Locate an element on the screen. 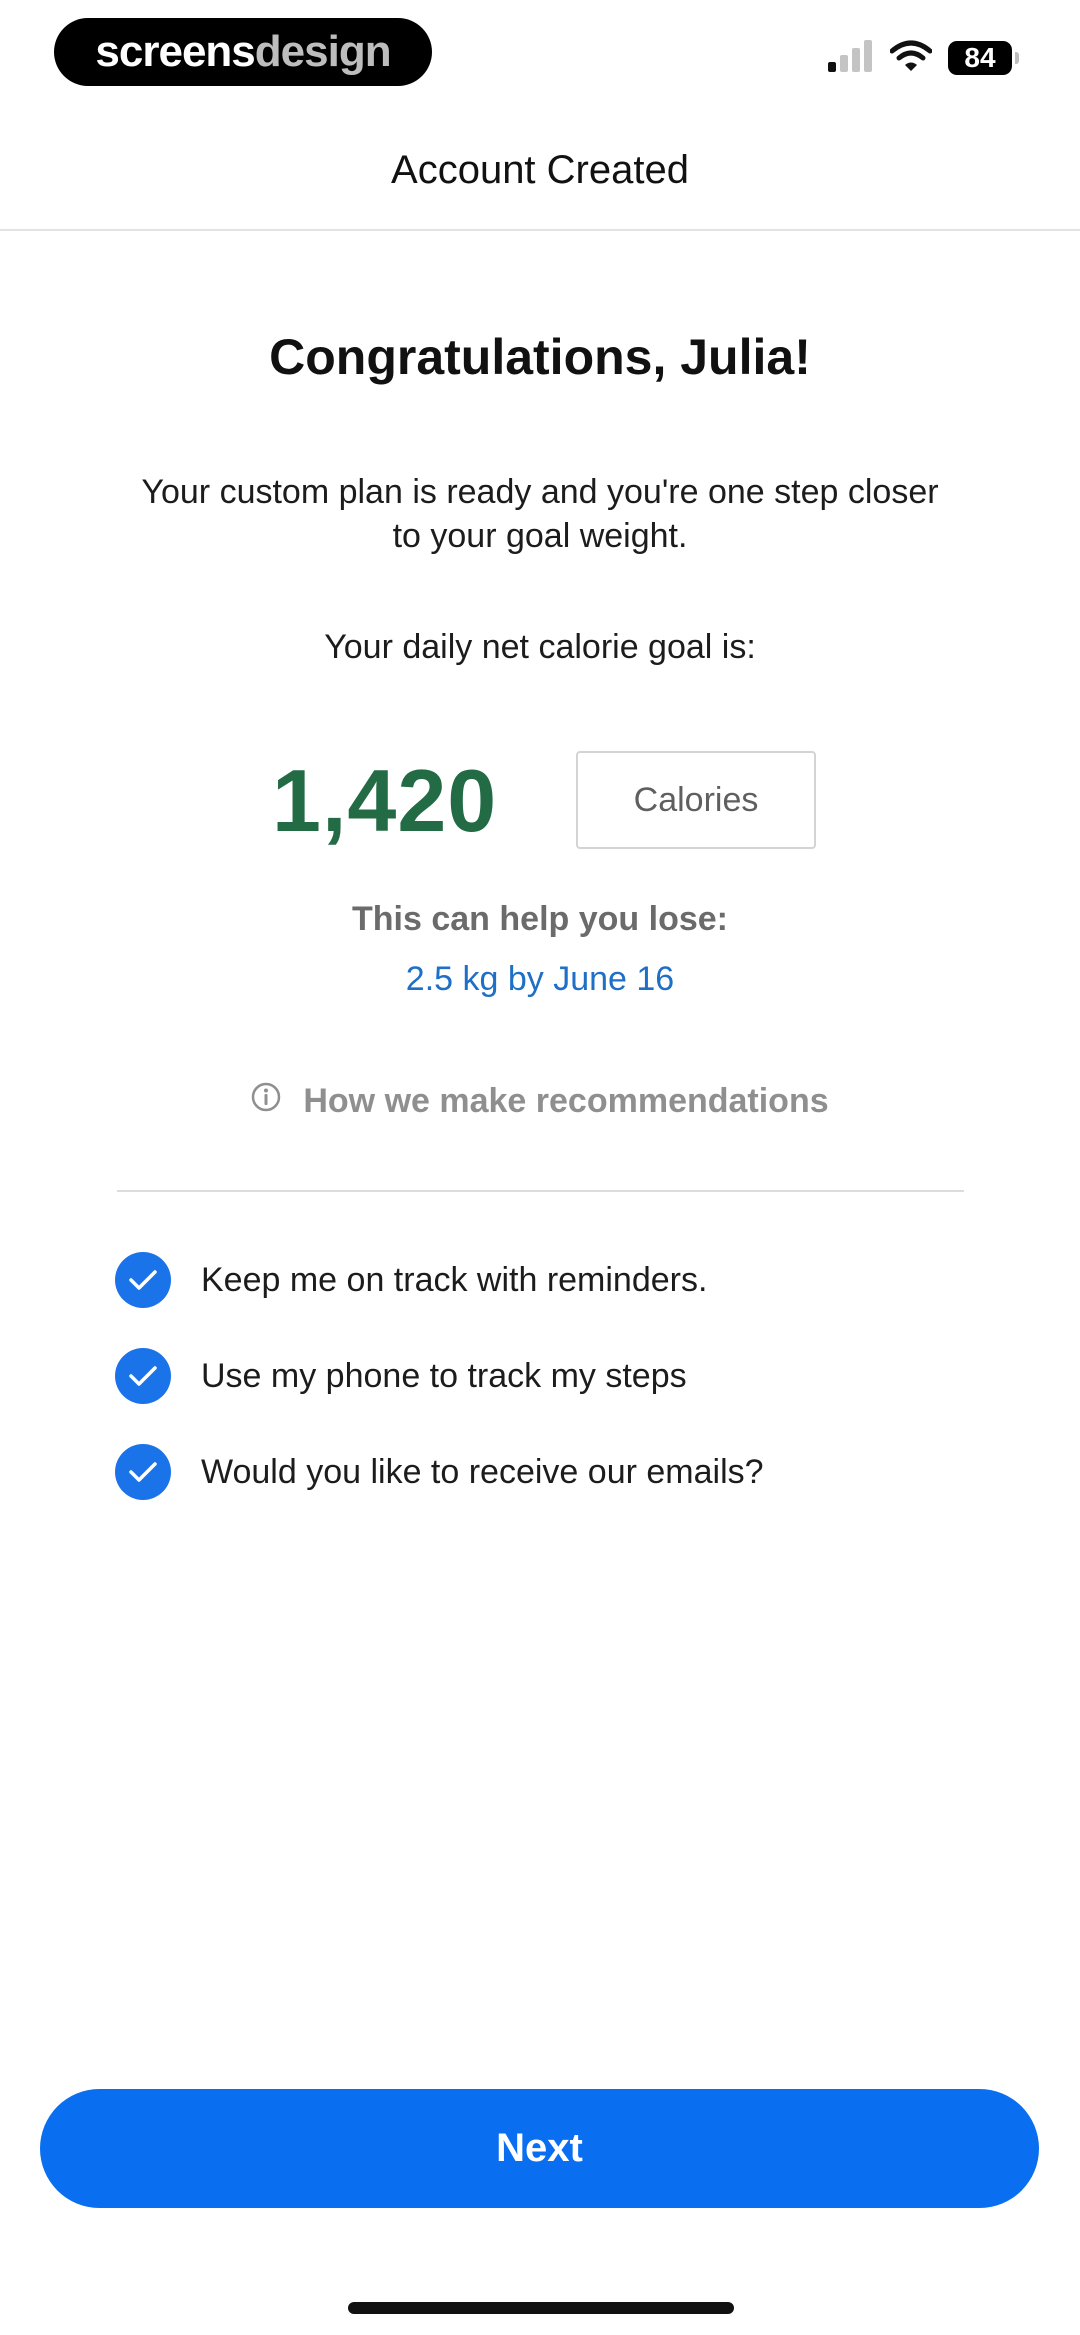  calorie-unit-label: Calories is located at coordinates (696, 799).